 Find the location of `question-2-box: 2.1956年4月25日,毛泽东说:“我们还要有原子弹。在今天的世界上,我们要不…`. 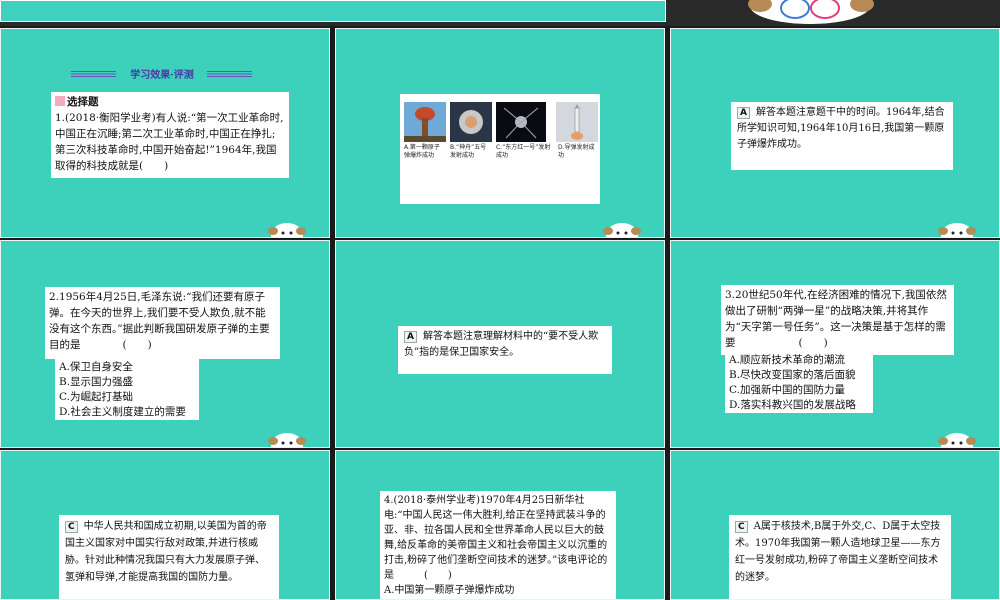

question-2-box: 2.1956年4月25日,毛泽东说:“我们还要有原子弹。在今天的世界上,我们要不… is located at coordinates (162, 323).